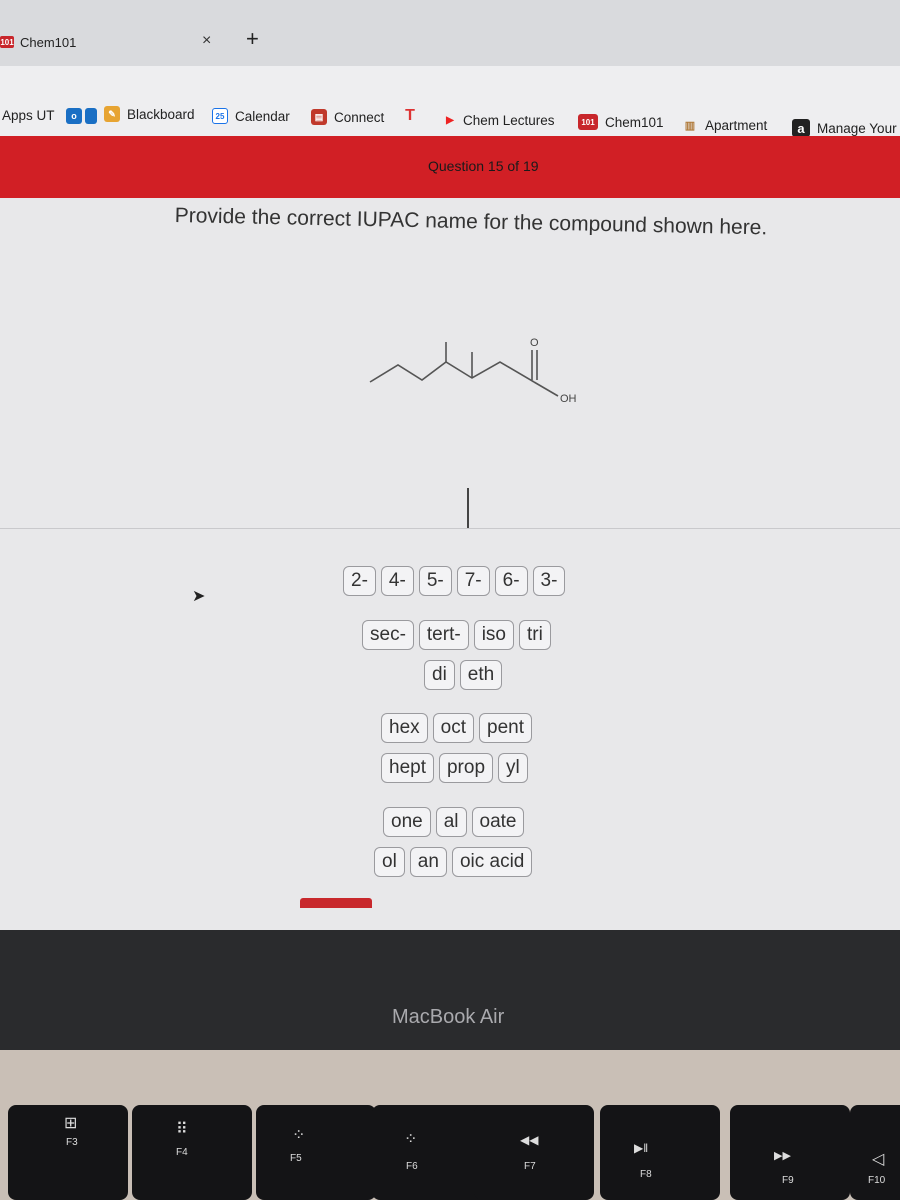 This screenshot has width=900, height=1200. I want to click on tile-locant-7: 7-, so click(473, 581).